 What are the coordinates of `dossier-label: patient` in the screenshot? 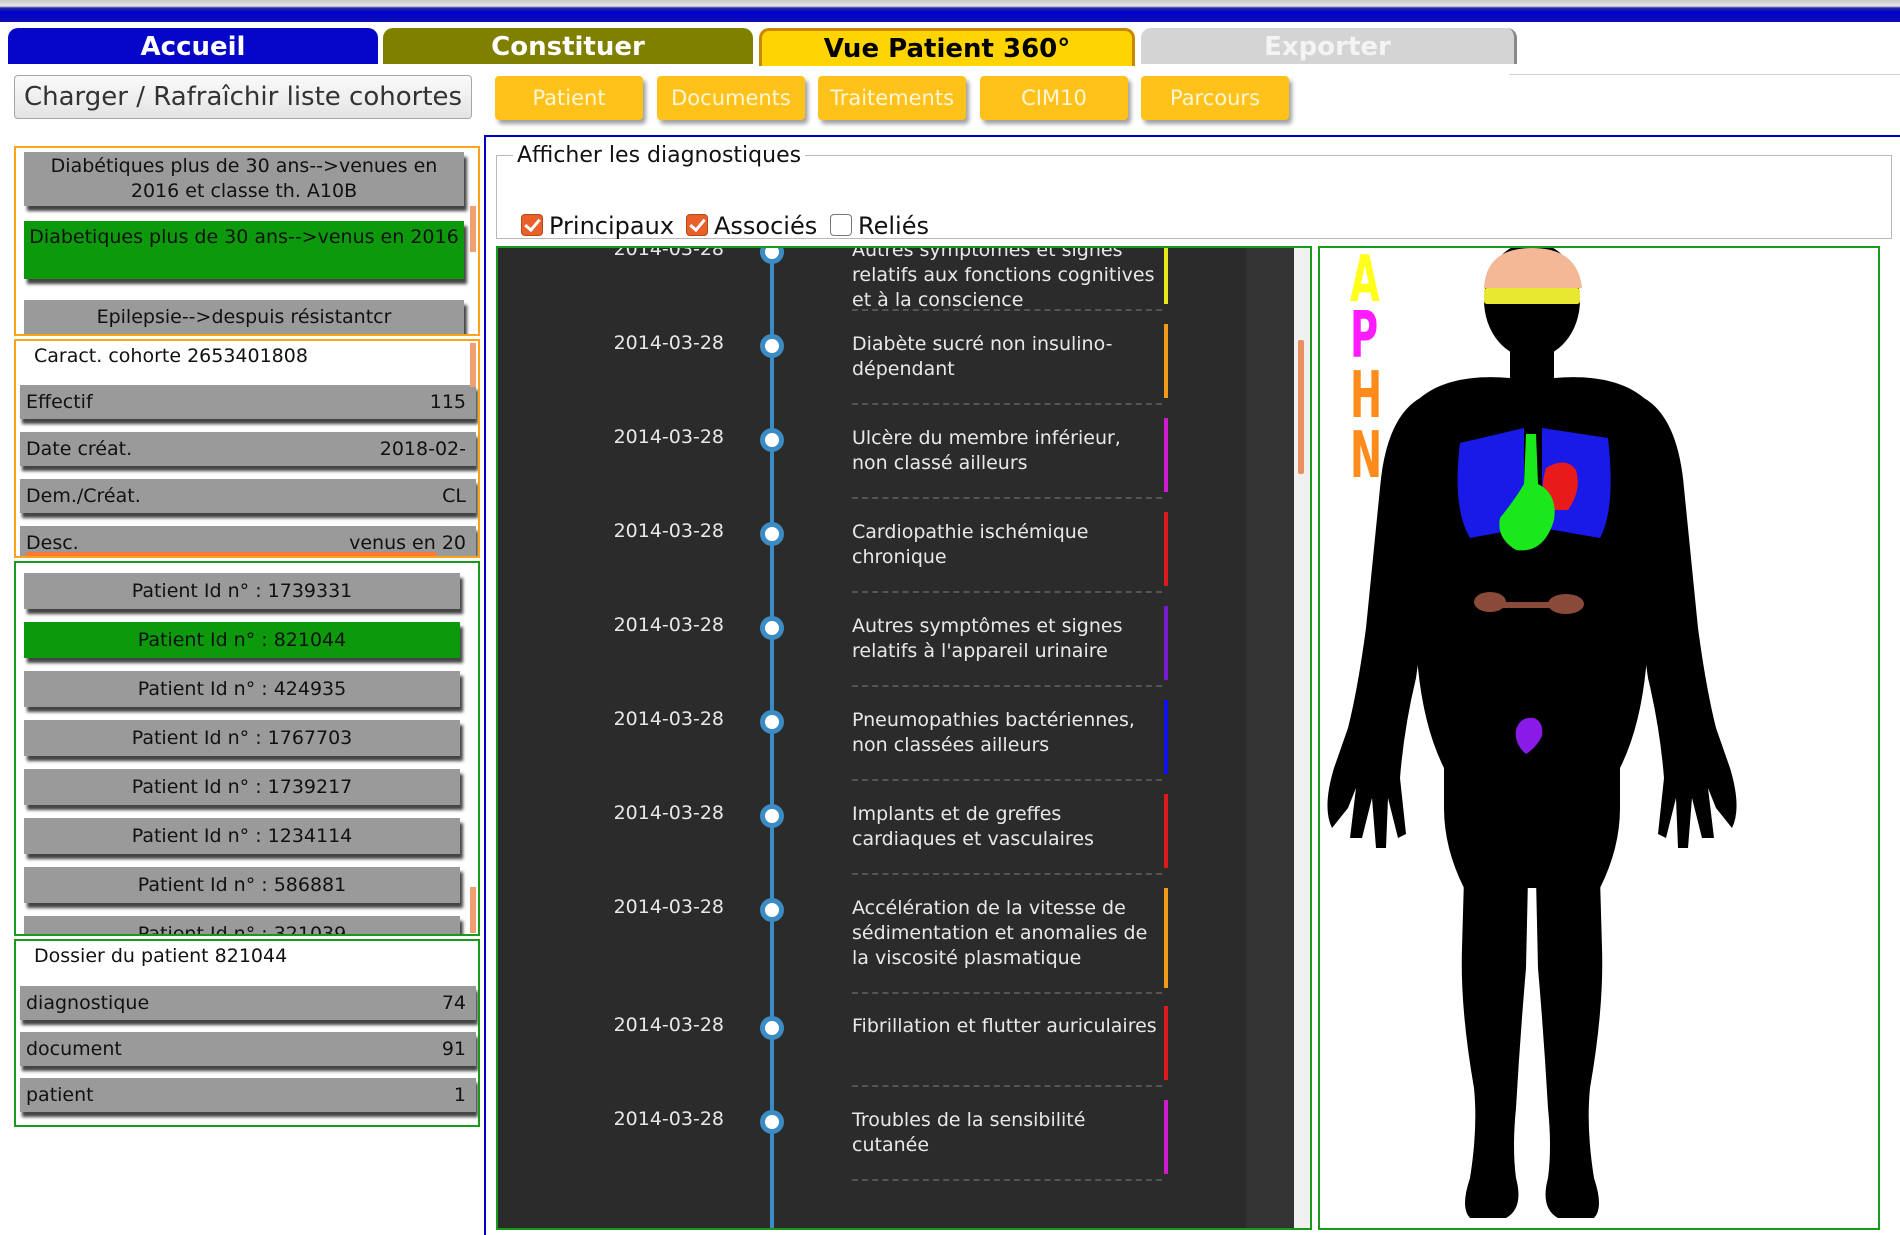 It's located at (60, 1095).